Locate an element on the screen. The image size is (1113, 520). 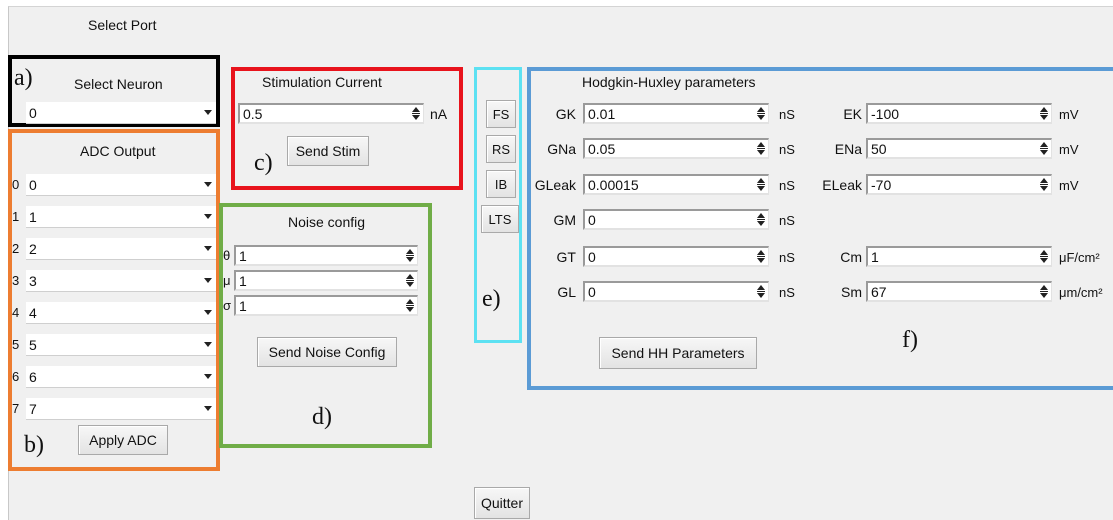
adc-row-index: 2 is located at coordinates (16, 248).